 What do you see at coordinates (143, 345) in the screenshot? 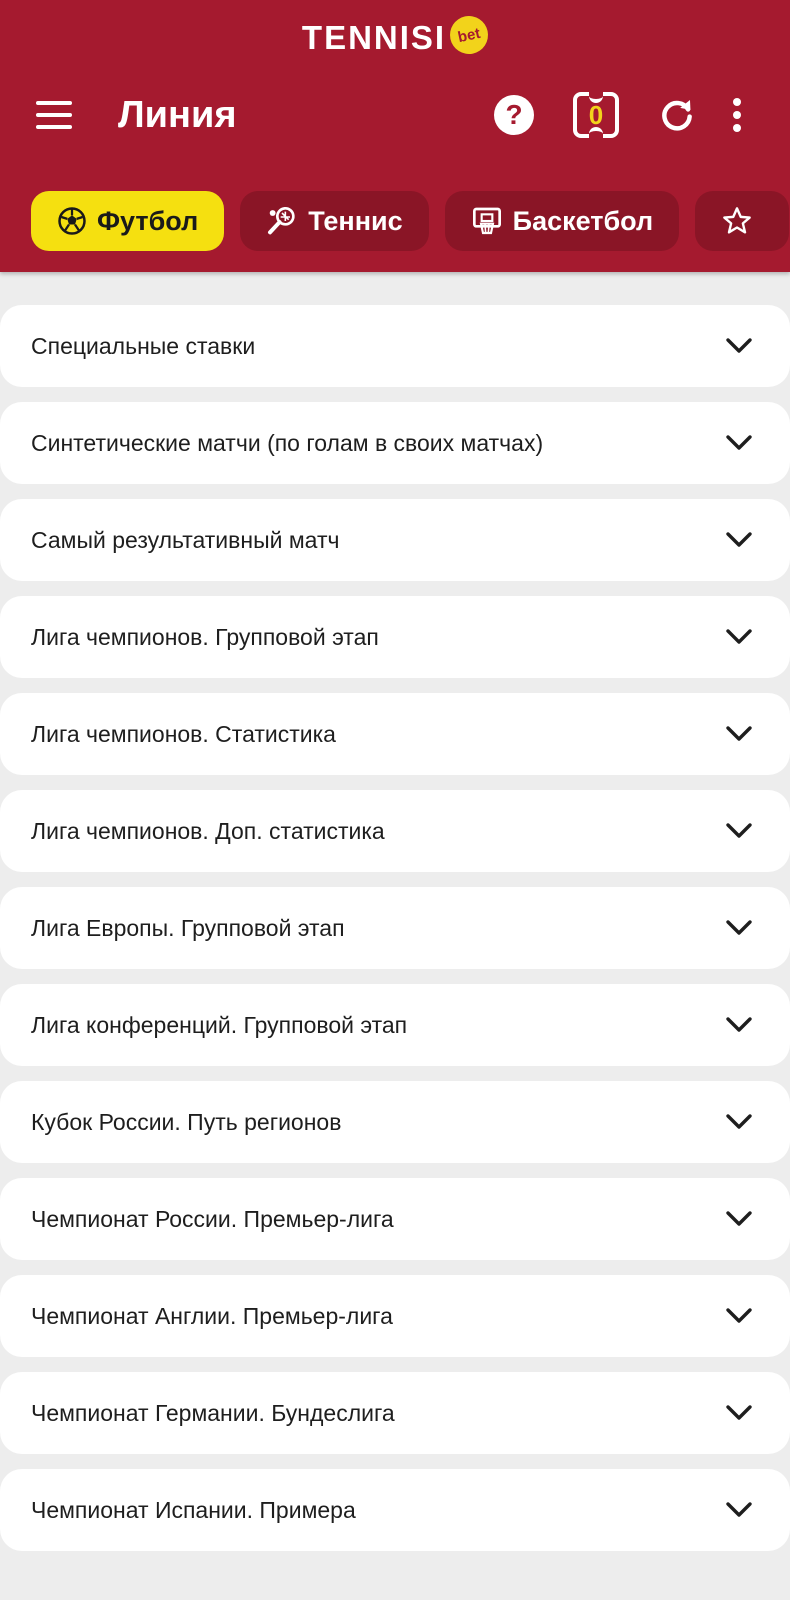
I see `league-label: Специальные ставки` at bounding box center [143, 345].